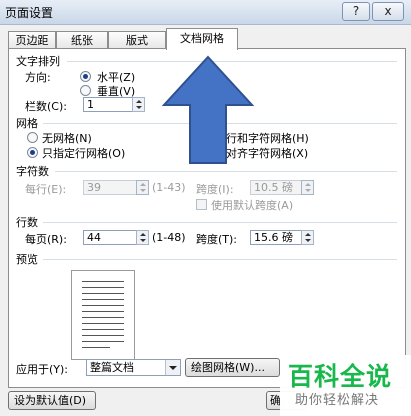  I want to click on radio-no-grid, so click(32, 137).